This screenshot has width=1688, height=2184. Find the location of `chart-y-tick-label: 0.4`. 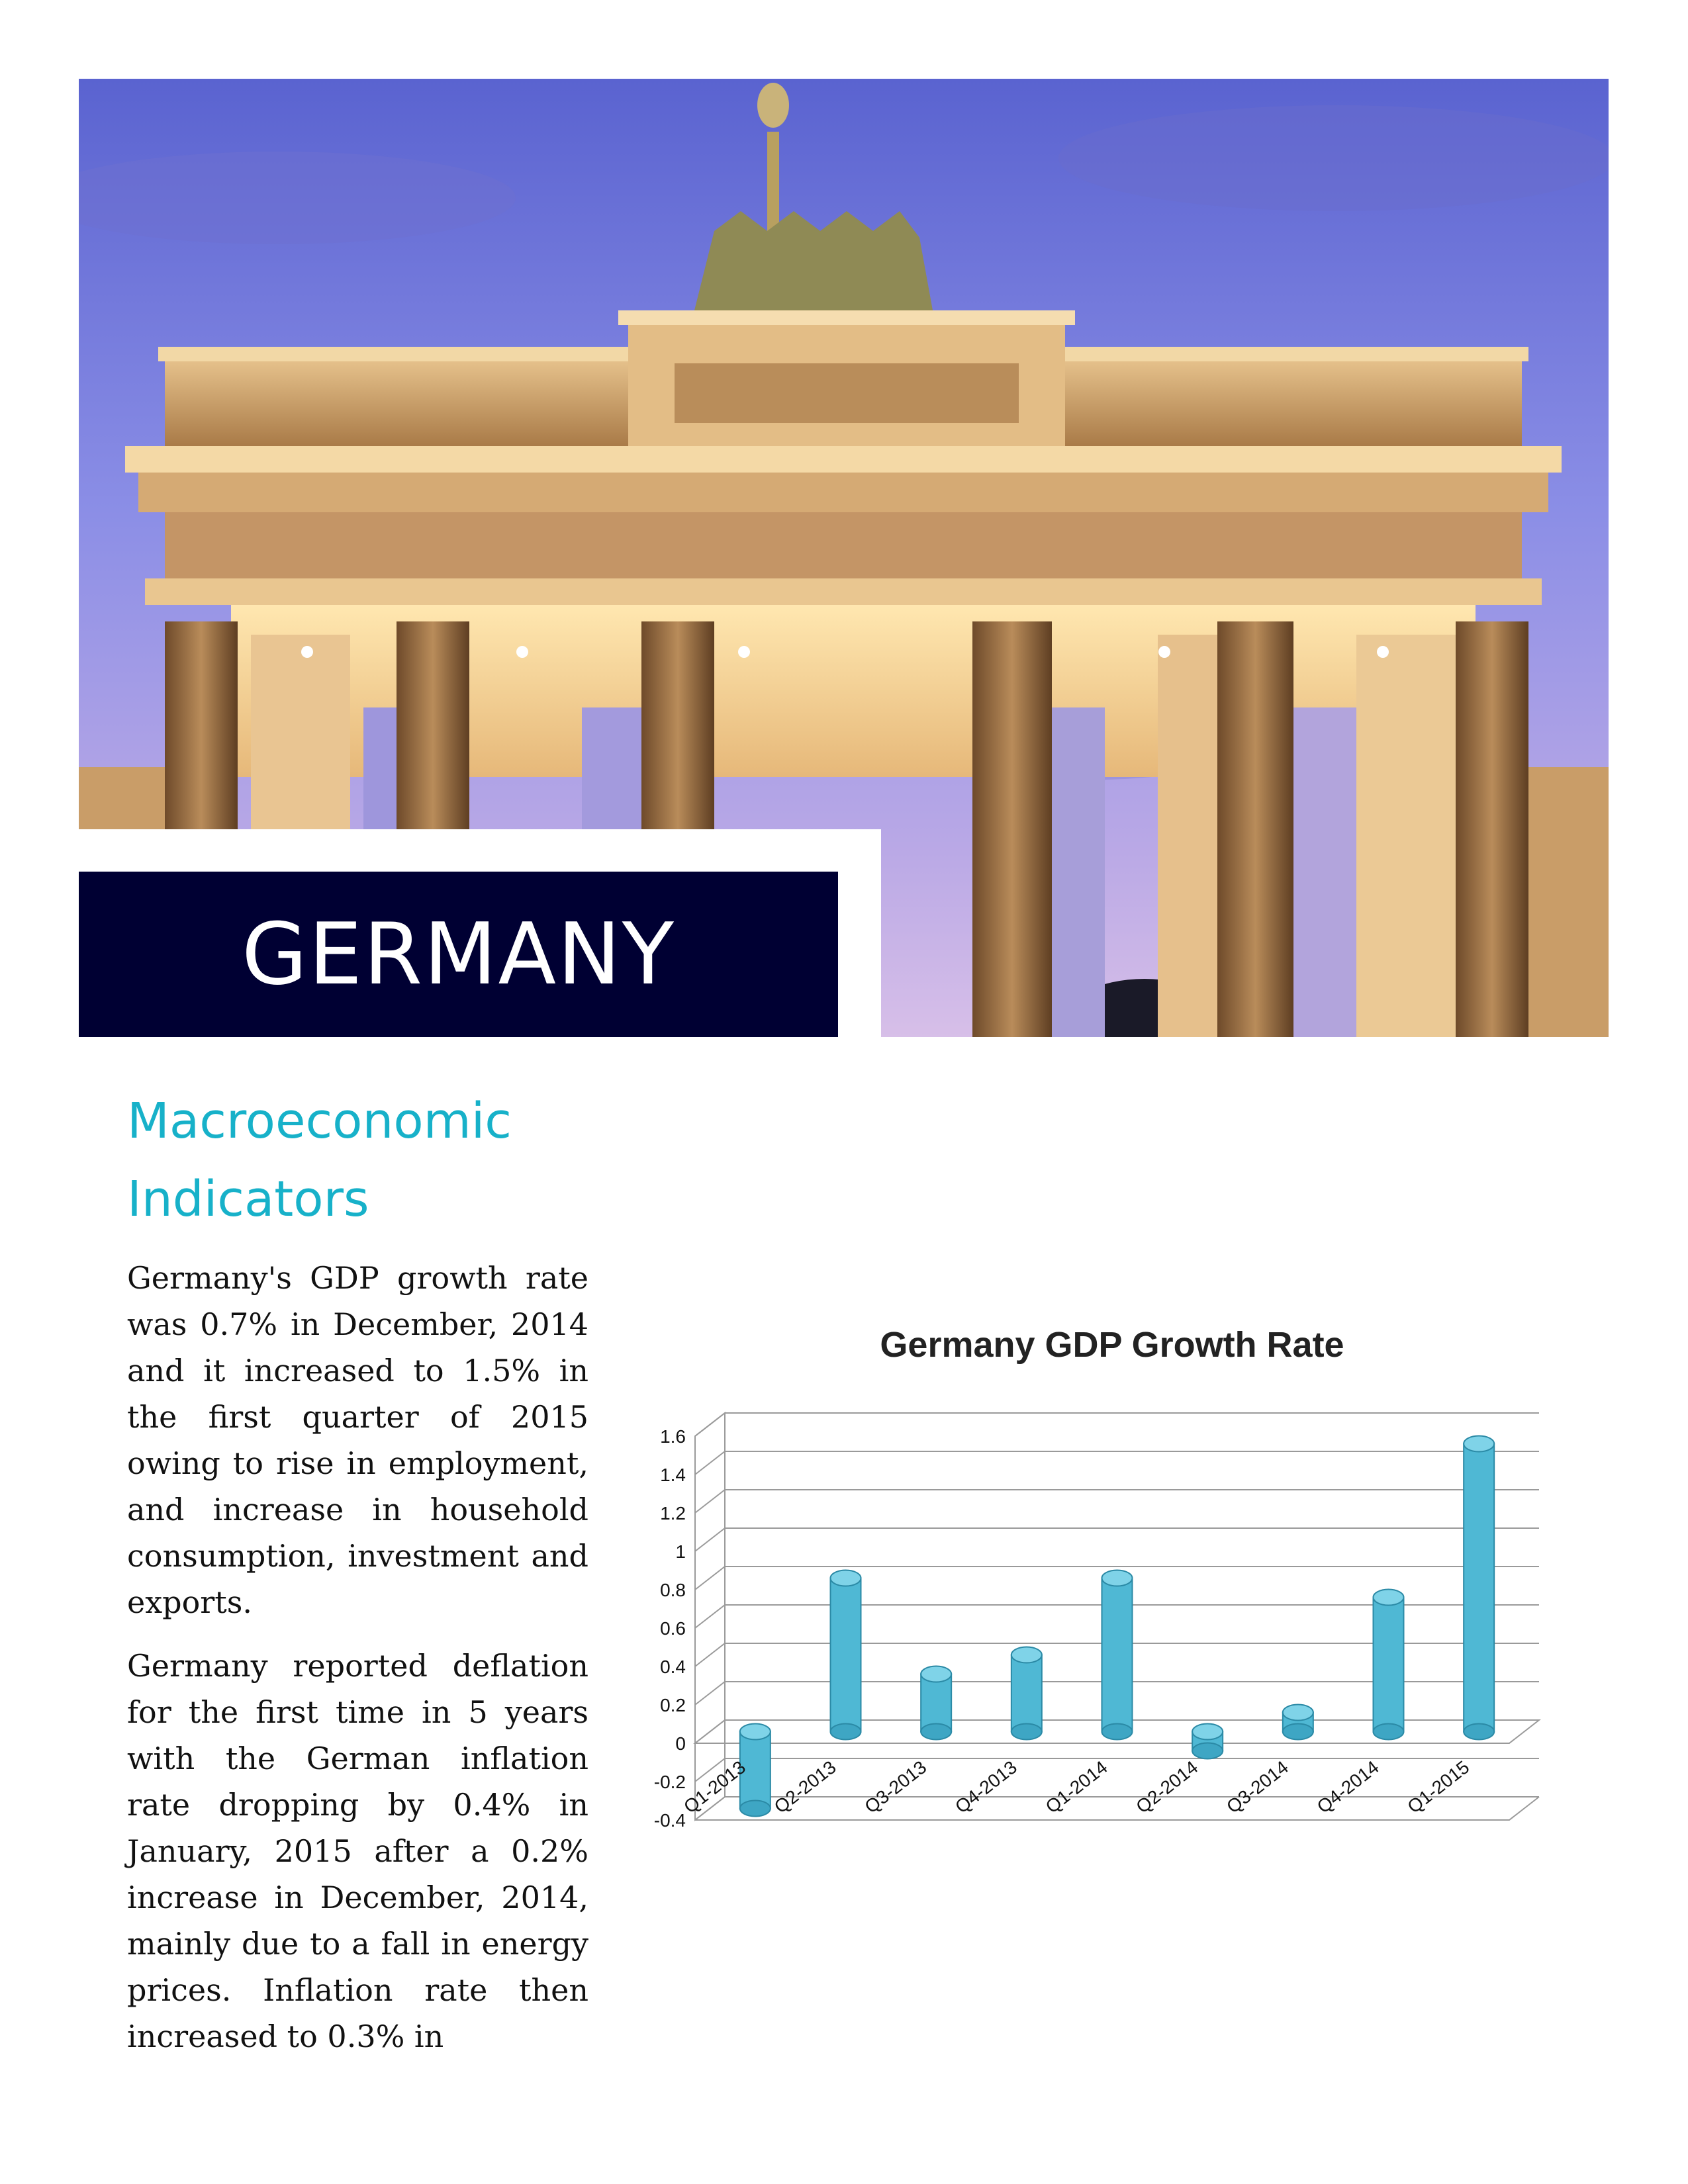

chart-y-tick-label: 0.4 is located at coordinates (673, 1667).